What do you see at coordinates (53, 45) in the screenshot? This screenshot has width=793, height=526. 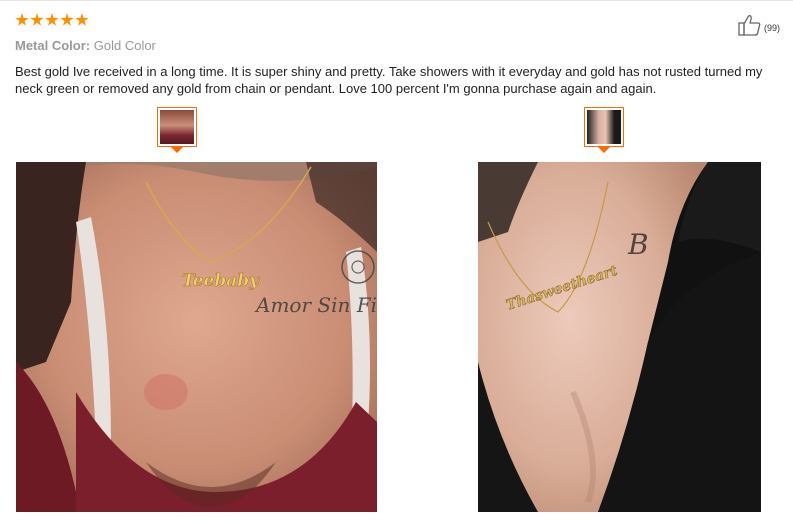 I see `attribute-label: Metal Color:` at bounding box center [53, 45].